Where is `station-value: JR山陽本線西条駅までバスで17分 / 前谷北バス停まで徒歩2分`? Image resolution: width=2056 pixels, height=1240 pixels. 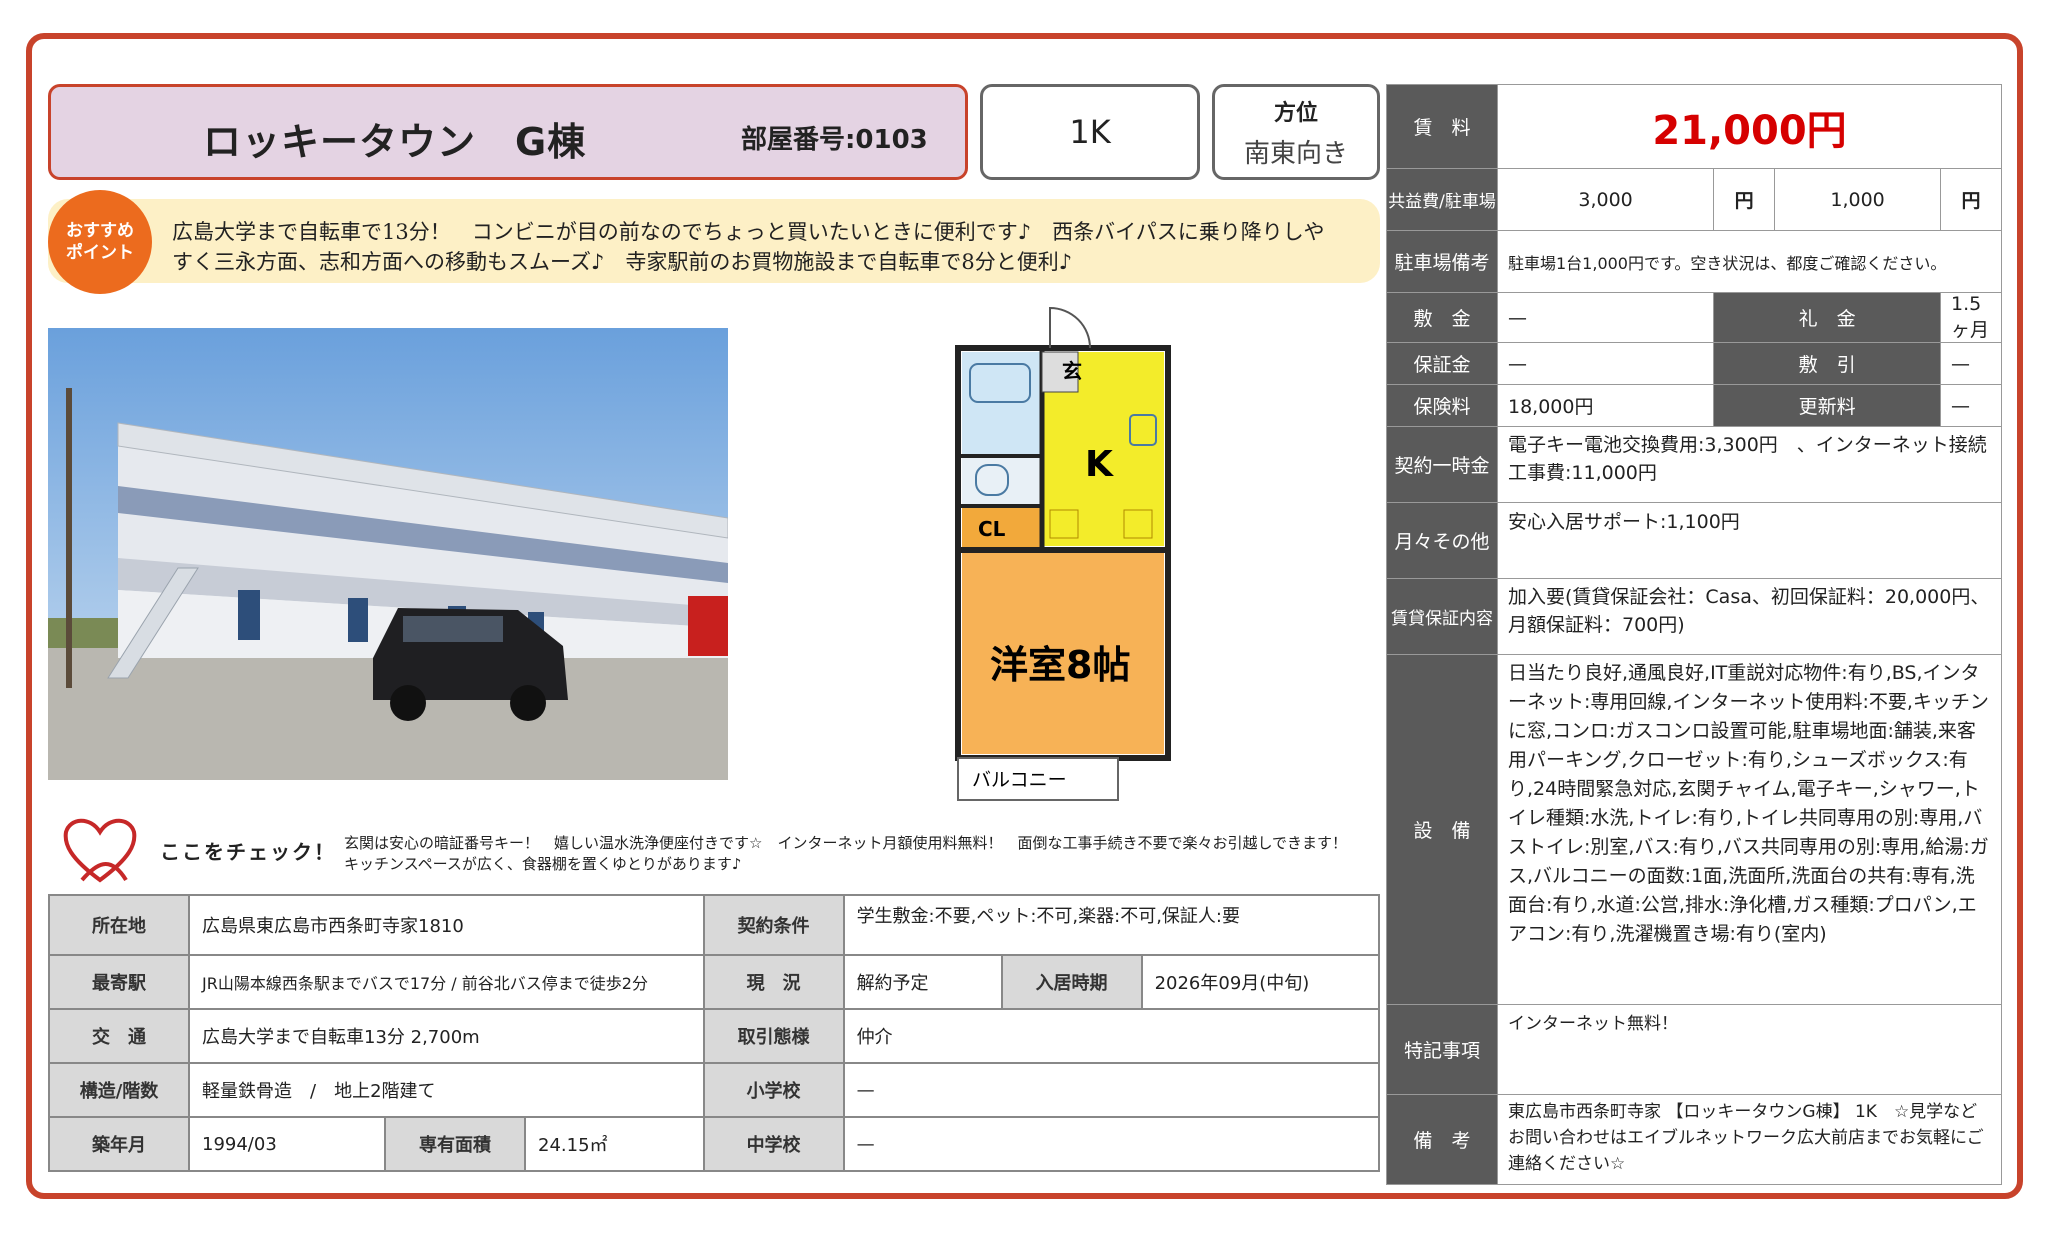 station-value: JR山陽本線西条駅までバスで17分 / 前谷北バス停まで徒歩2分 is located at coordinates (446, 982).